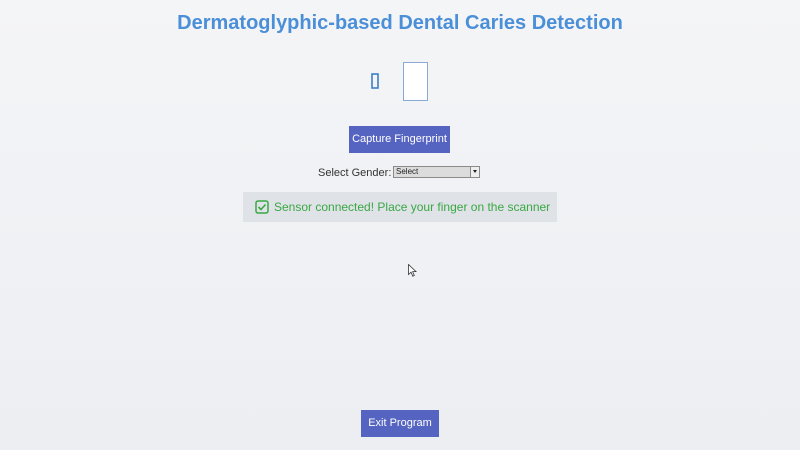 The image size is (800, 450). I want to click on chevron-down-icon, so click(474, 172).